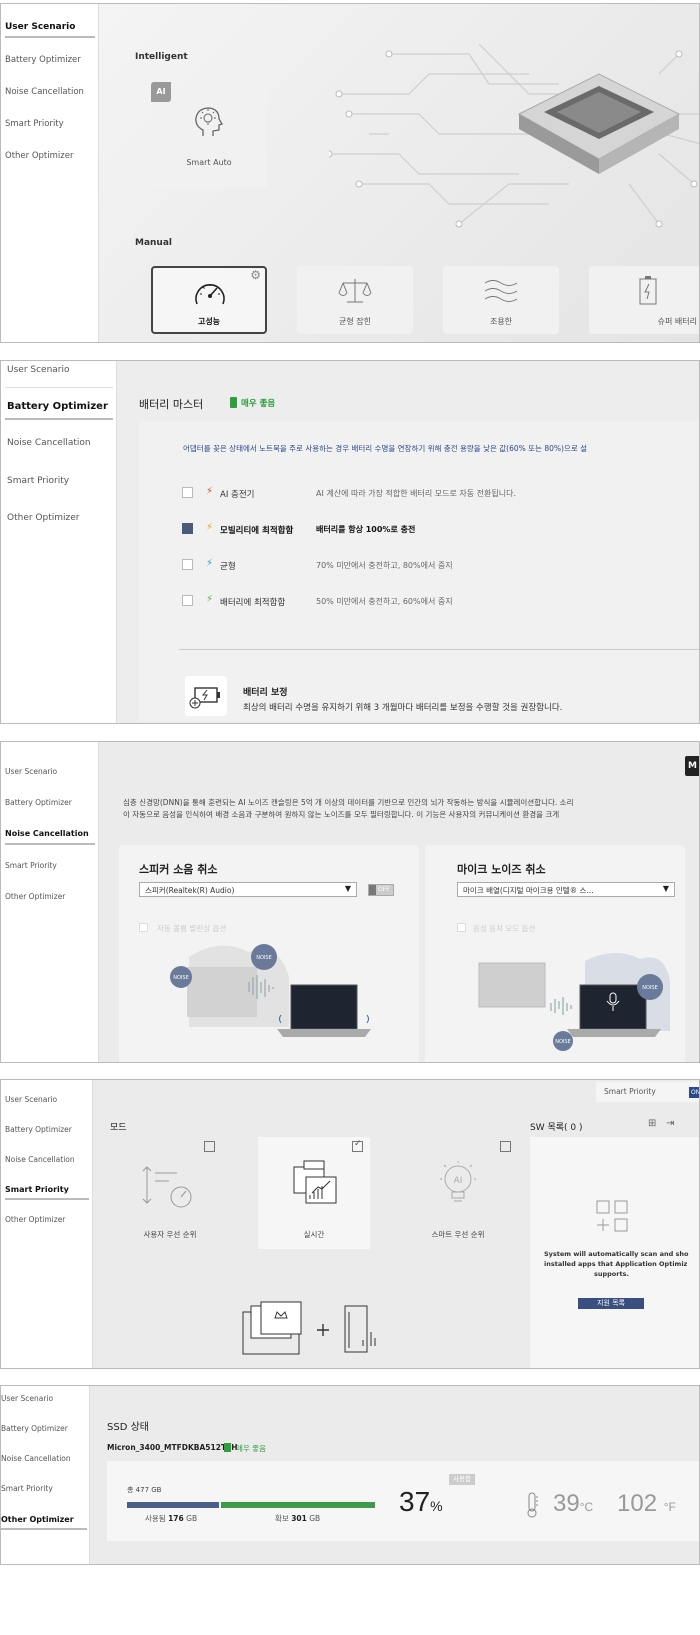 The image size is (700, 1635). I want to click on speaker-device-value: 스피커(Realtek(R) Audio), so click(190, 890).